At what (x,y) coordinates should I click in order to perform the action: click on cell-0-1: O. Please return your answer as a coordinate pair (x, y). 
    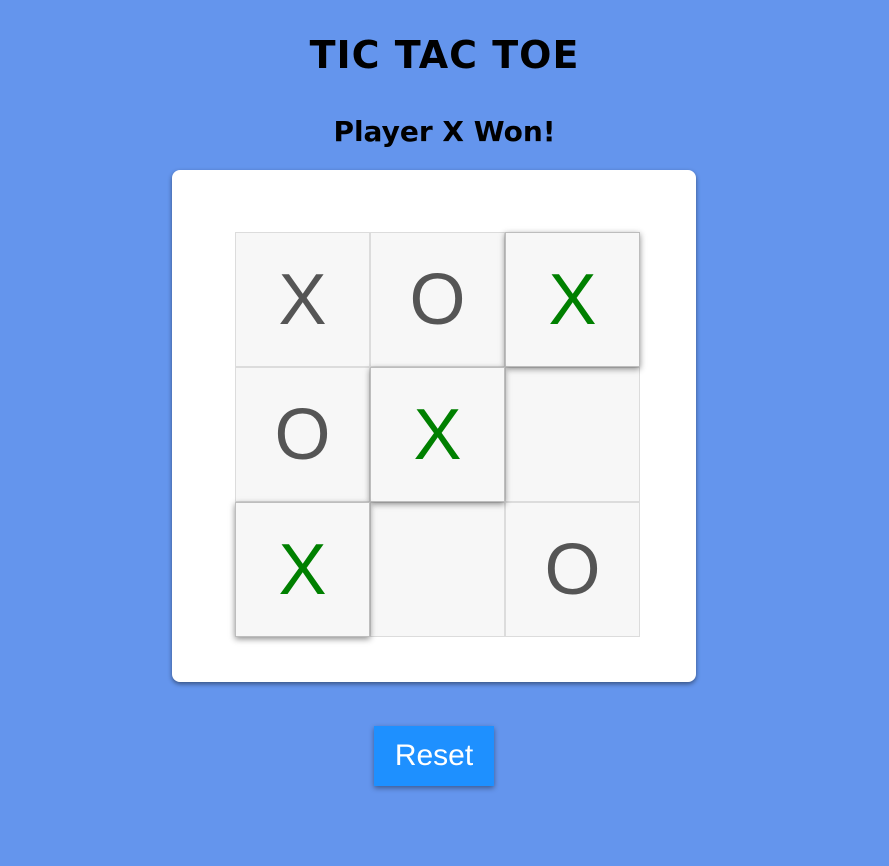
    Looking at the image, I should click on (437, 299).